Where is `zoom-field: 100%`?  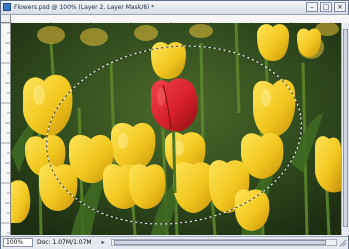 zoom-field: 100% is located at coordinates (18, 242).